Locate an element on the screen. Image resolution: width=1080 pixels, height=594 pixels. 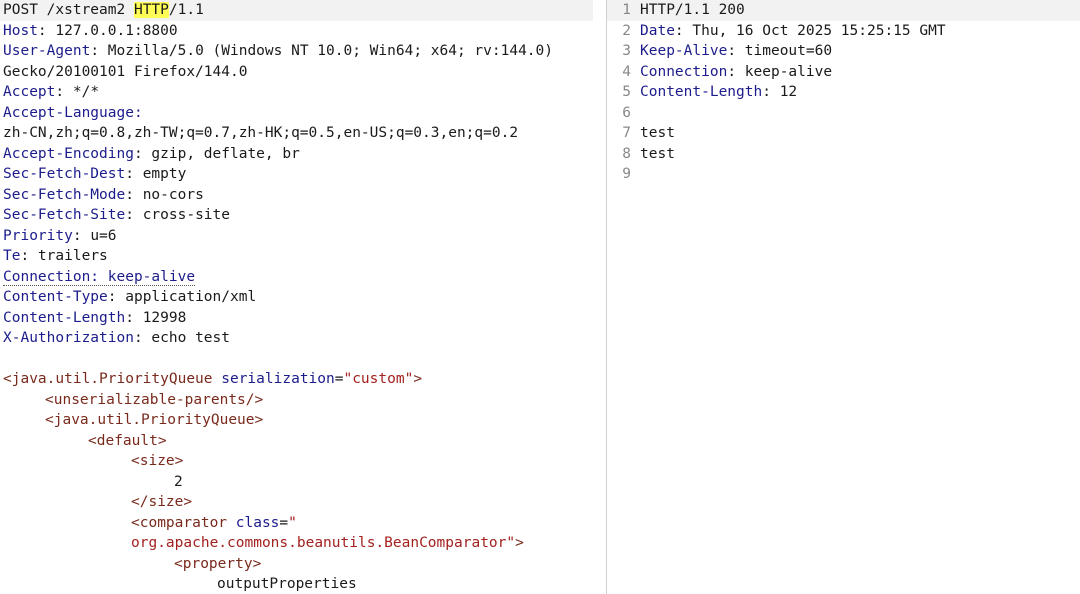
line-number: 8 is located at coordinates (626, 153).